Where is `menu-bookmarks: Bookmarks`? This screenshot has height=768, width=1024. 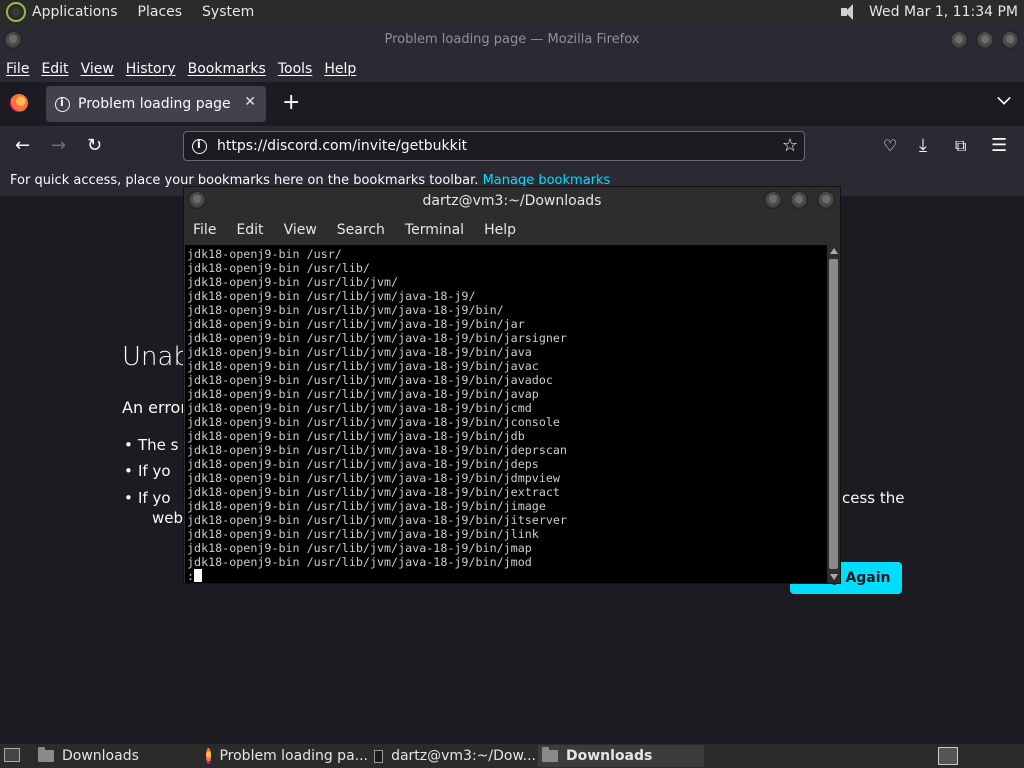 menu-bookmarks: Bookmarks is located at coordinates (227, 69).